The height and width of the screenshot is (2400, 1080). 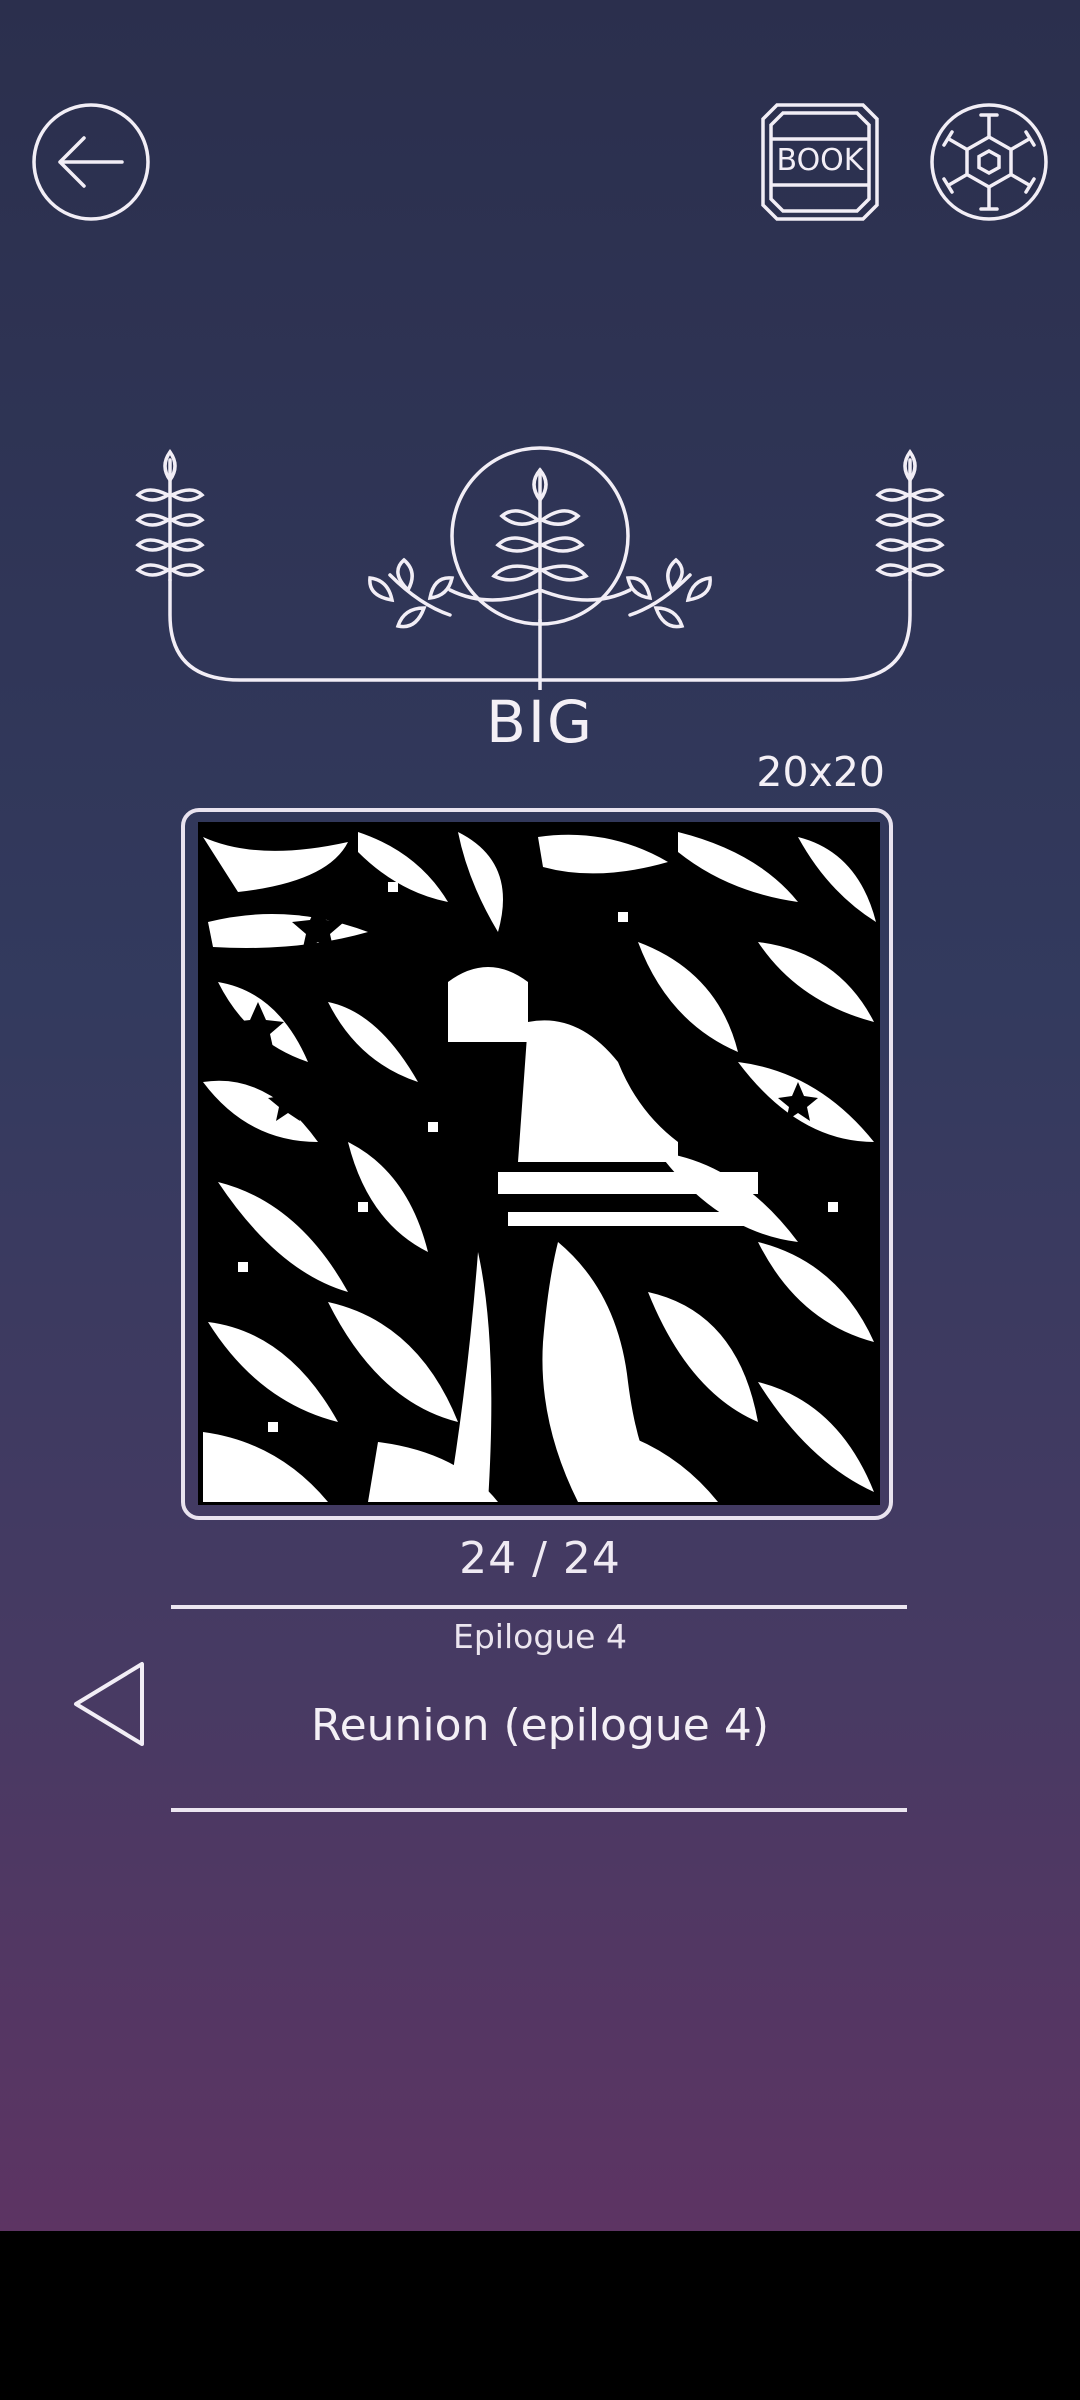 What do you see at coordinates (540, 2315) in the screenshot?
I see `system-navigation-bar` at bounding box center [540, 2315].